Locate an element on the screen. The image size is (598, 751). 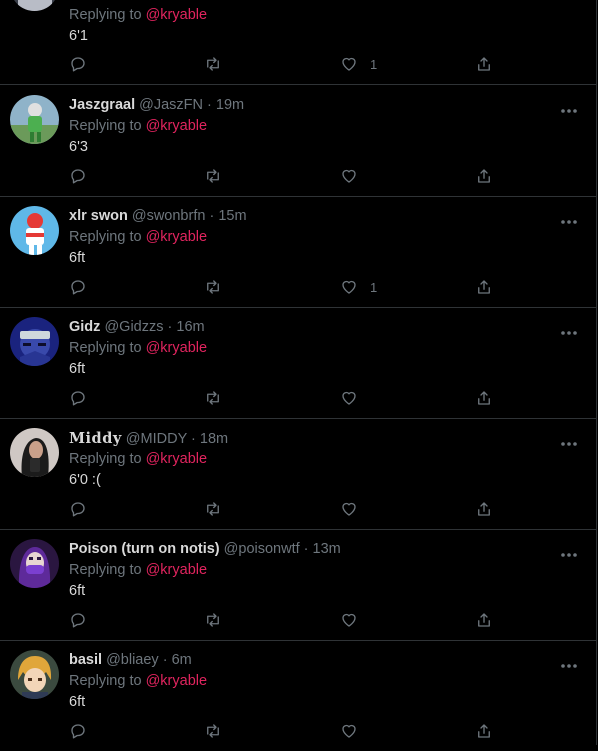
handle: @bliaey is located at coordinates (132, 660).